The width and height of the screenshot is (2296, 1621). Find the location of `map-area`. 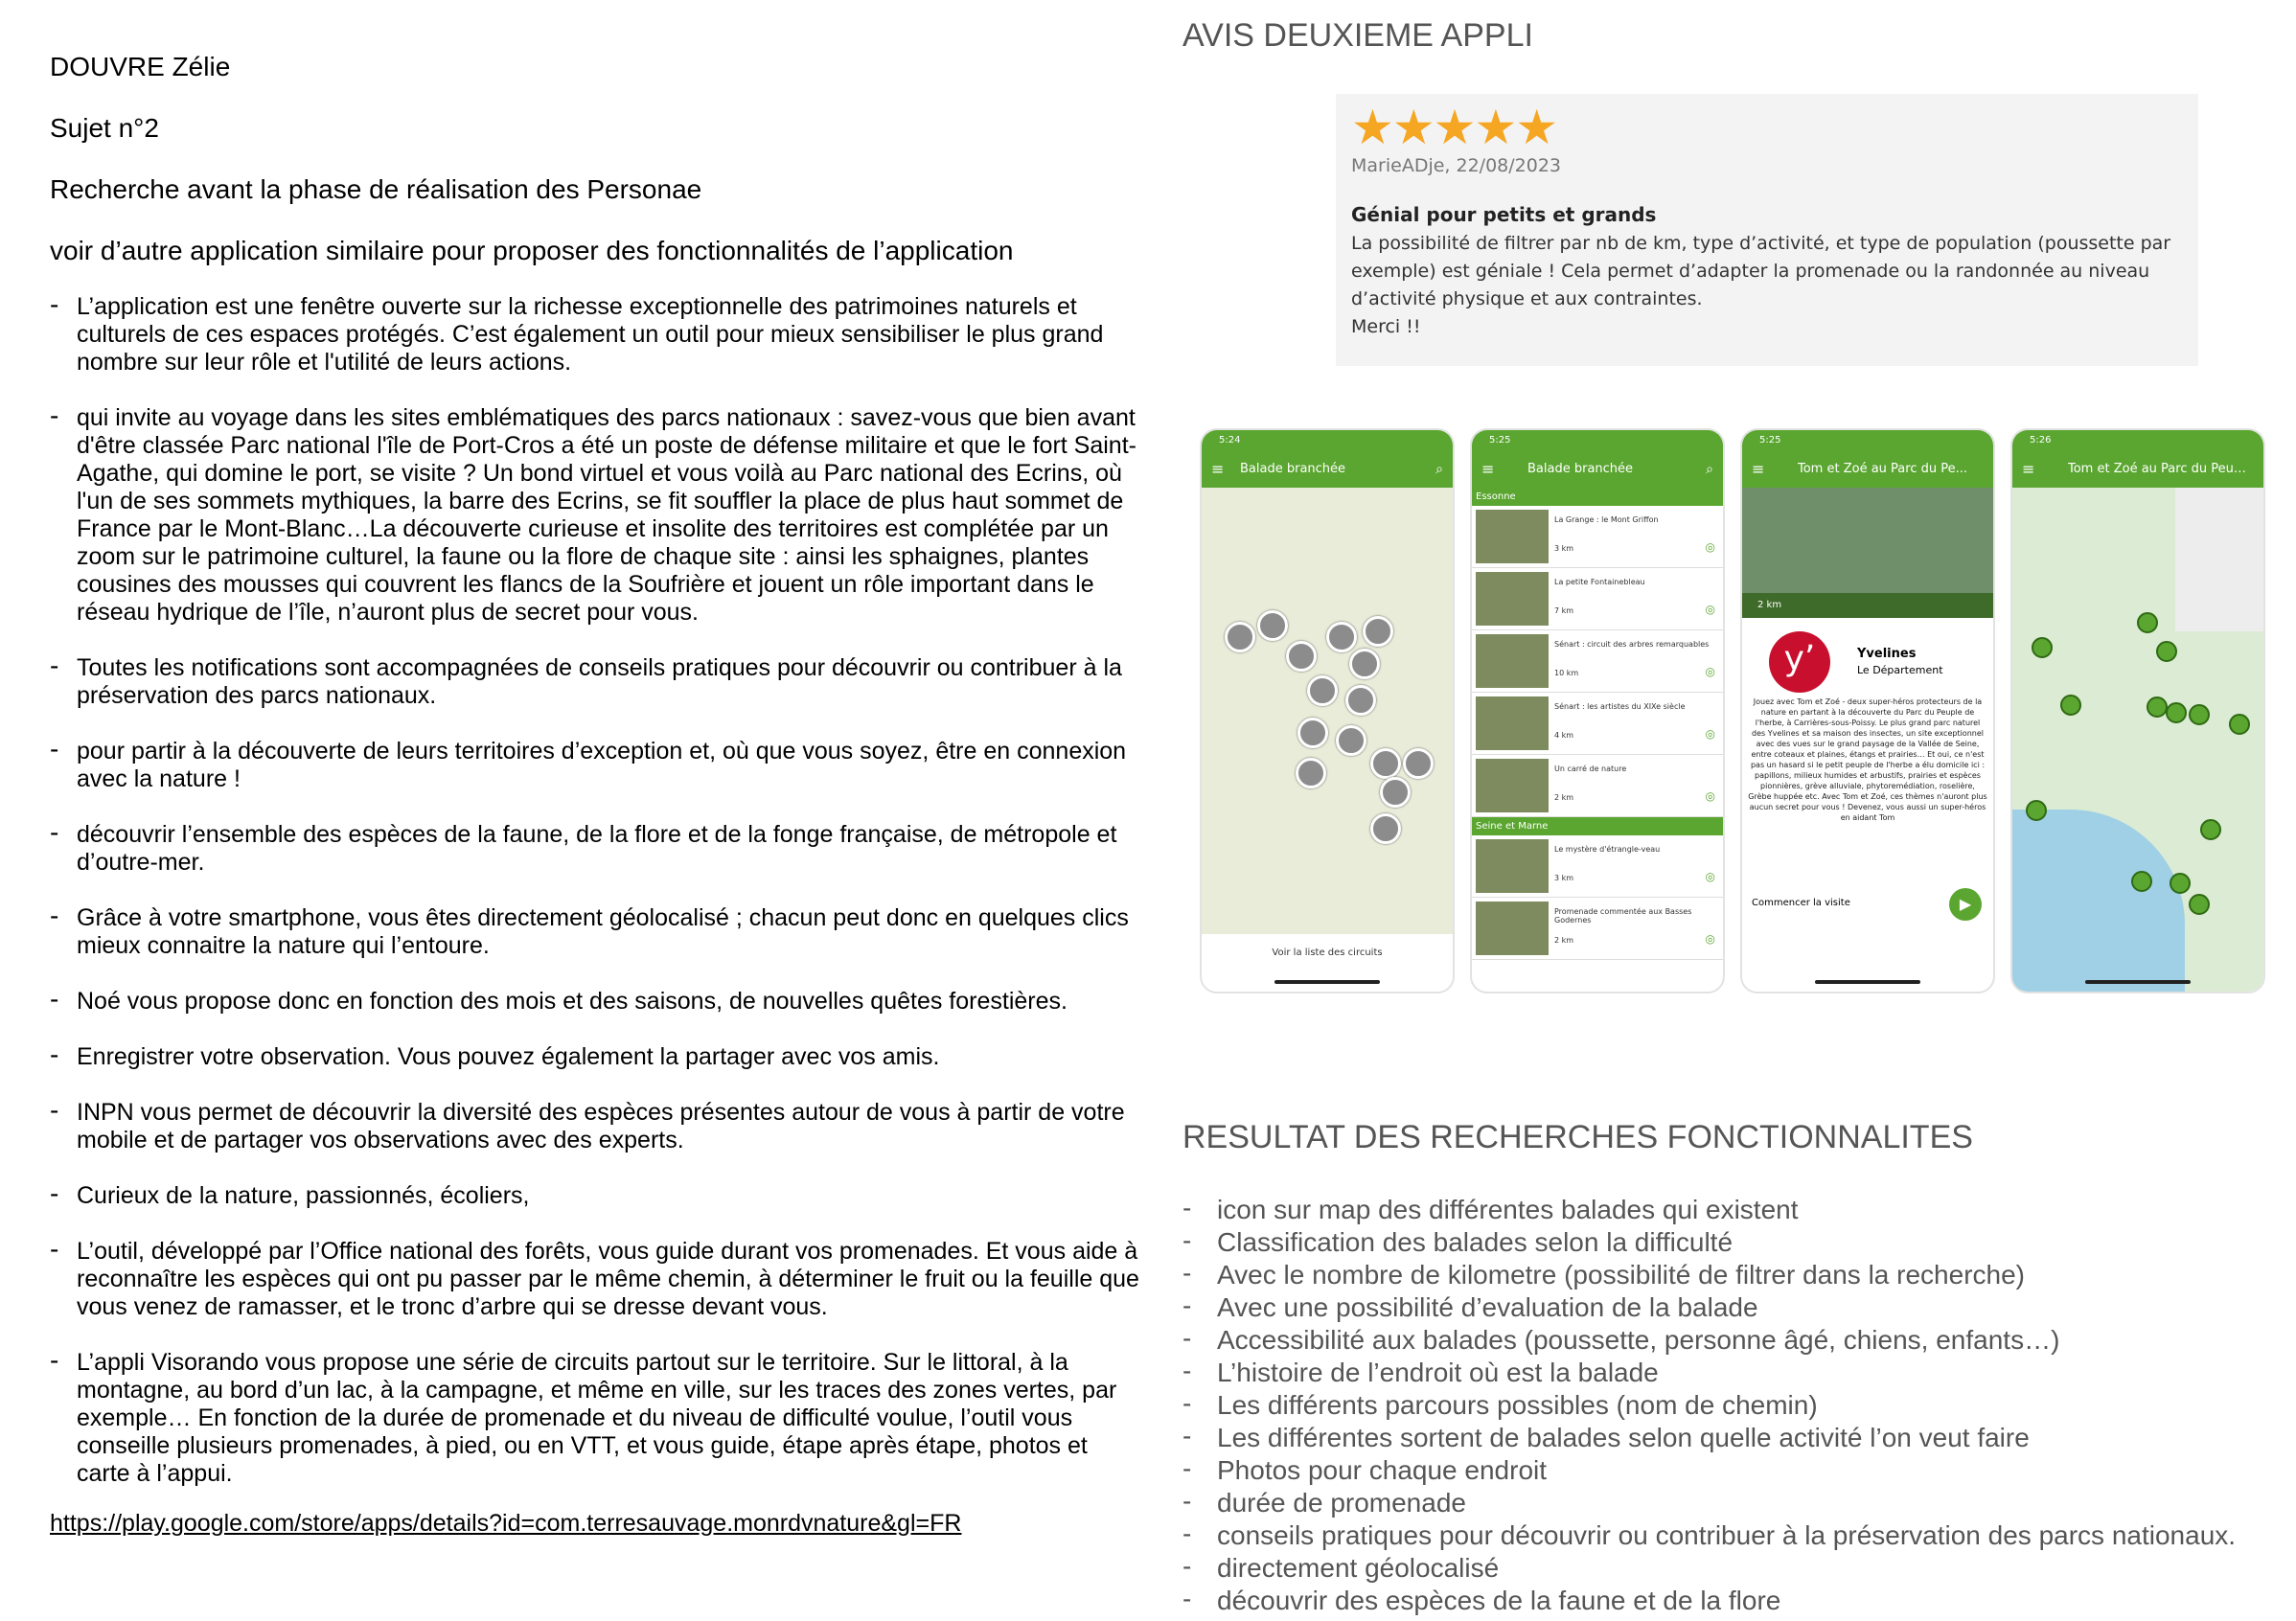

map-area is located at coordinates (1327, 711).